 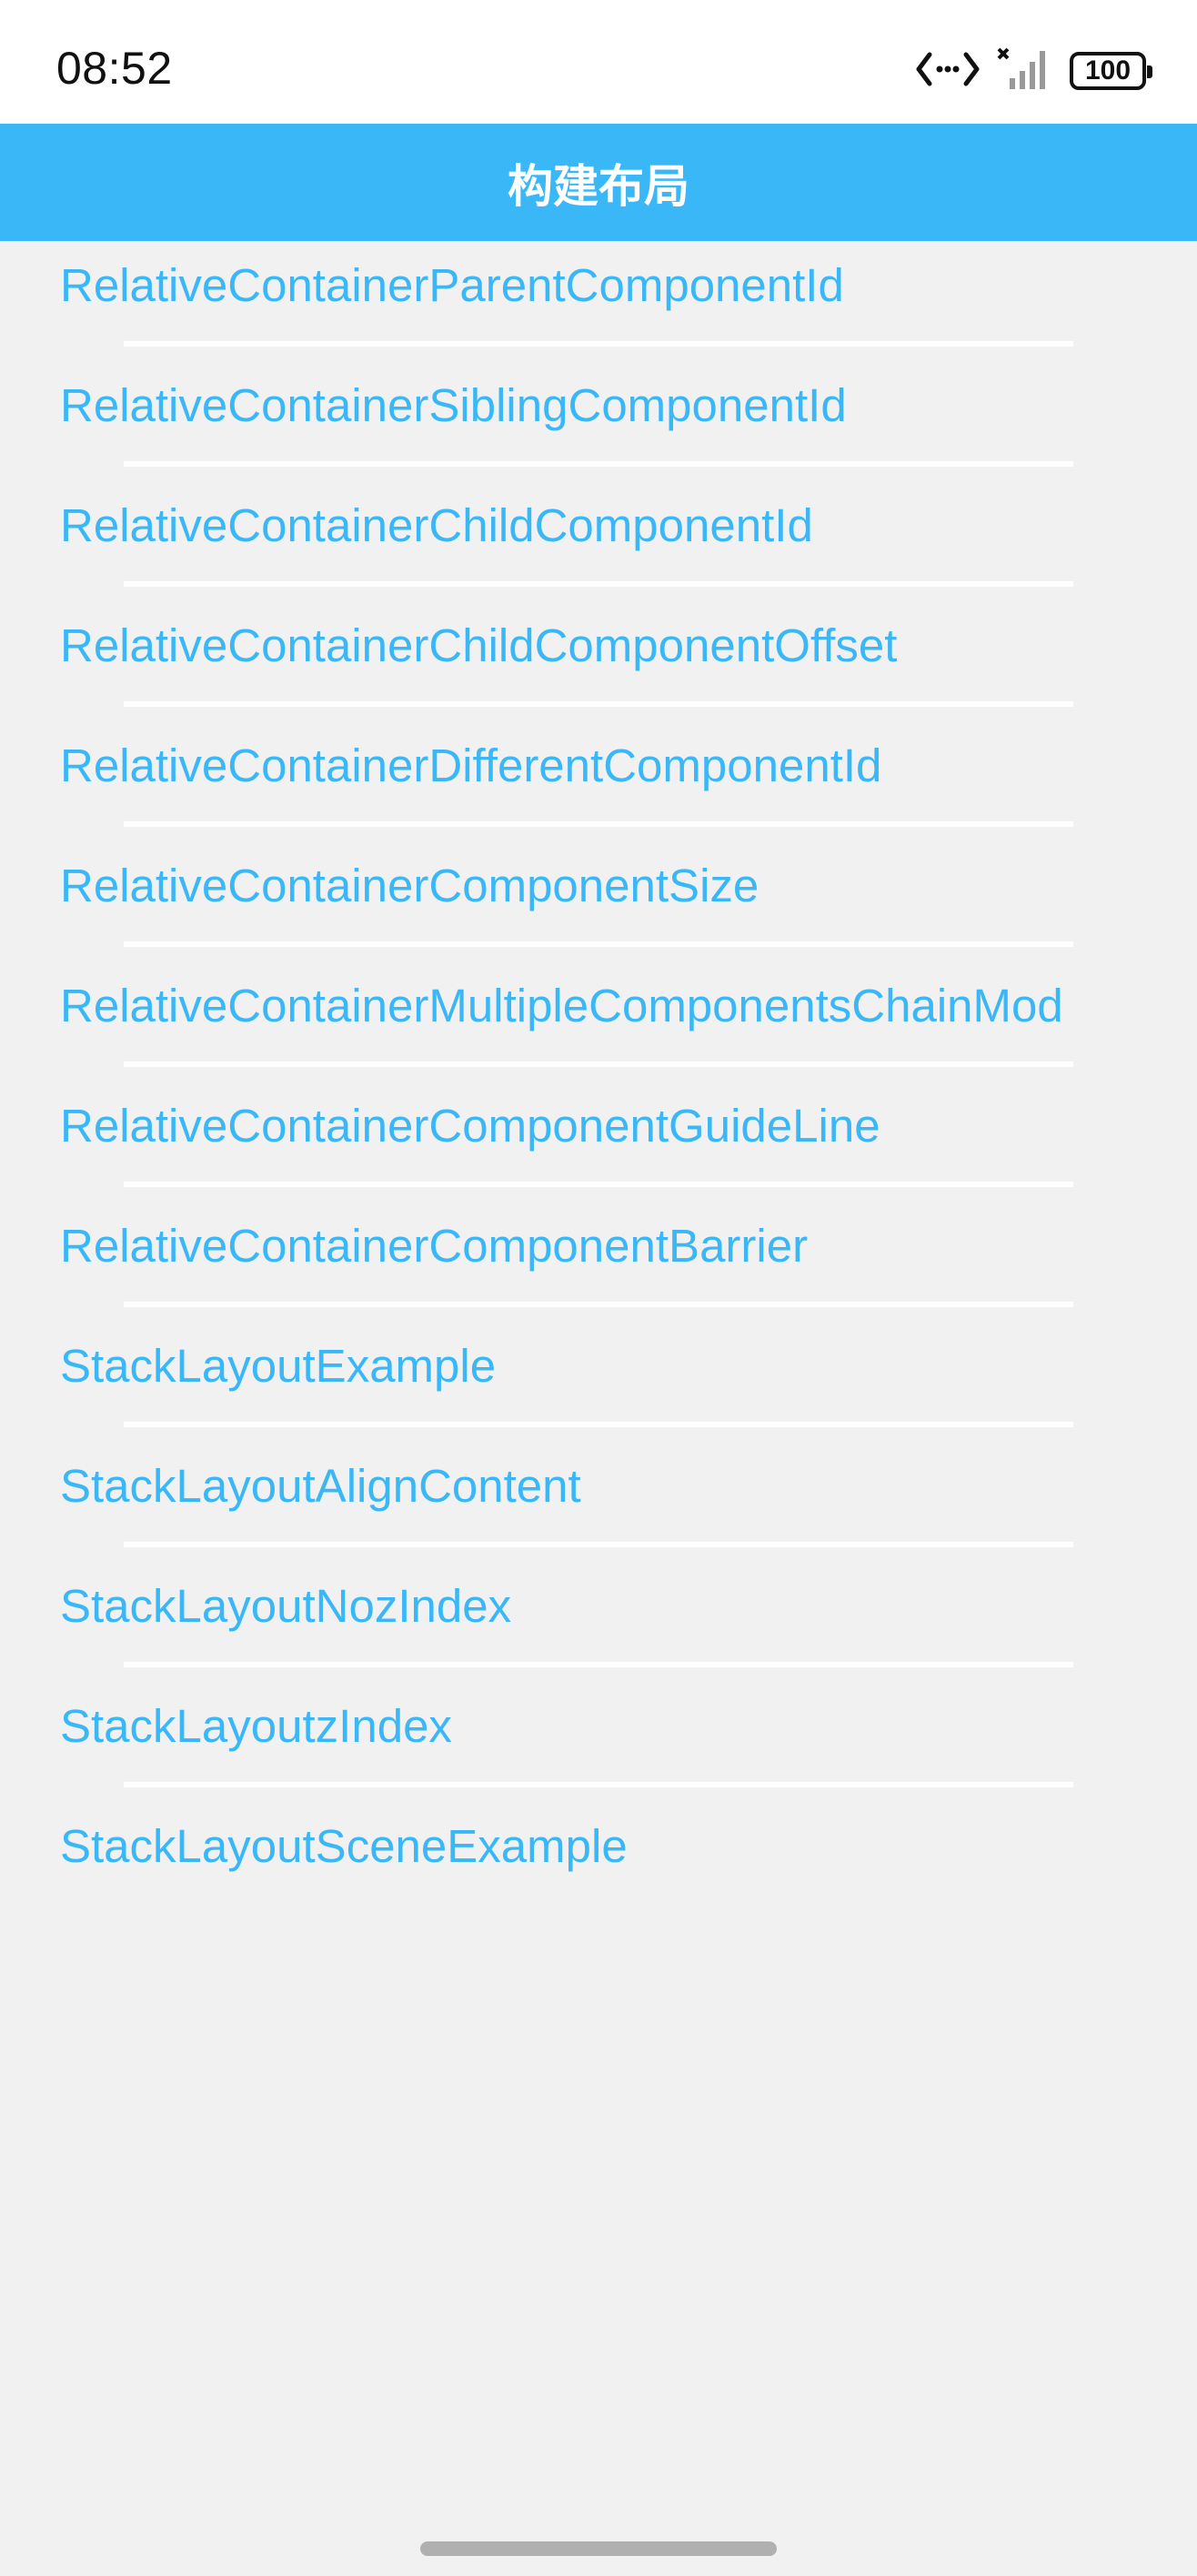 What do you see at coordinates (471, 765) in the screenshot?
I see `list-item-label: RelativeContainerDifferentComponentId` at bounding box center [471, 765].